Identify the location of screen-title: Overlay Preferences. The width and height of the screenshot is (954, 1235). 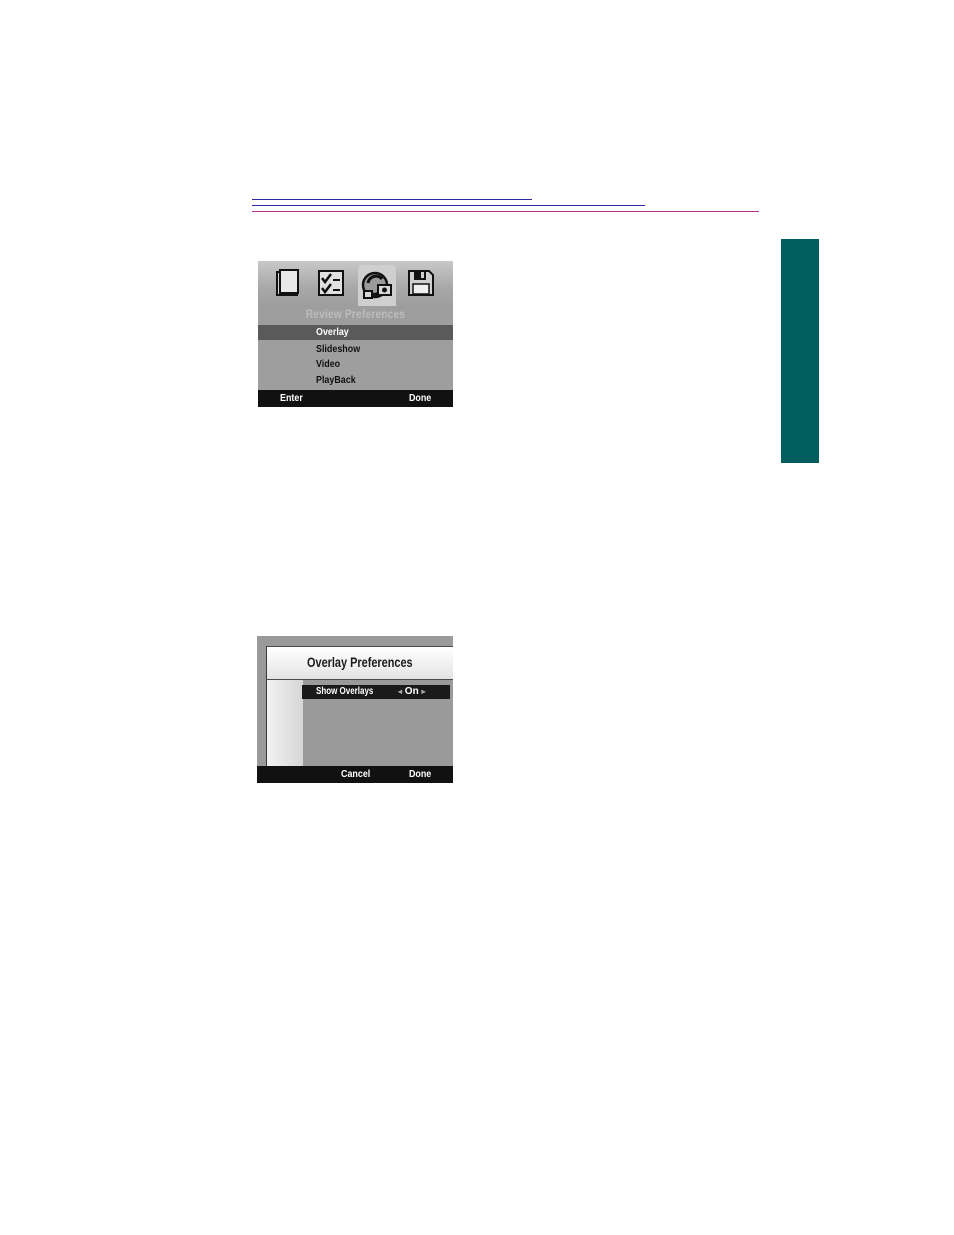
(360, 662).